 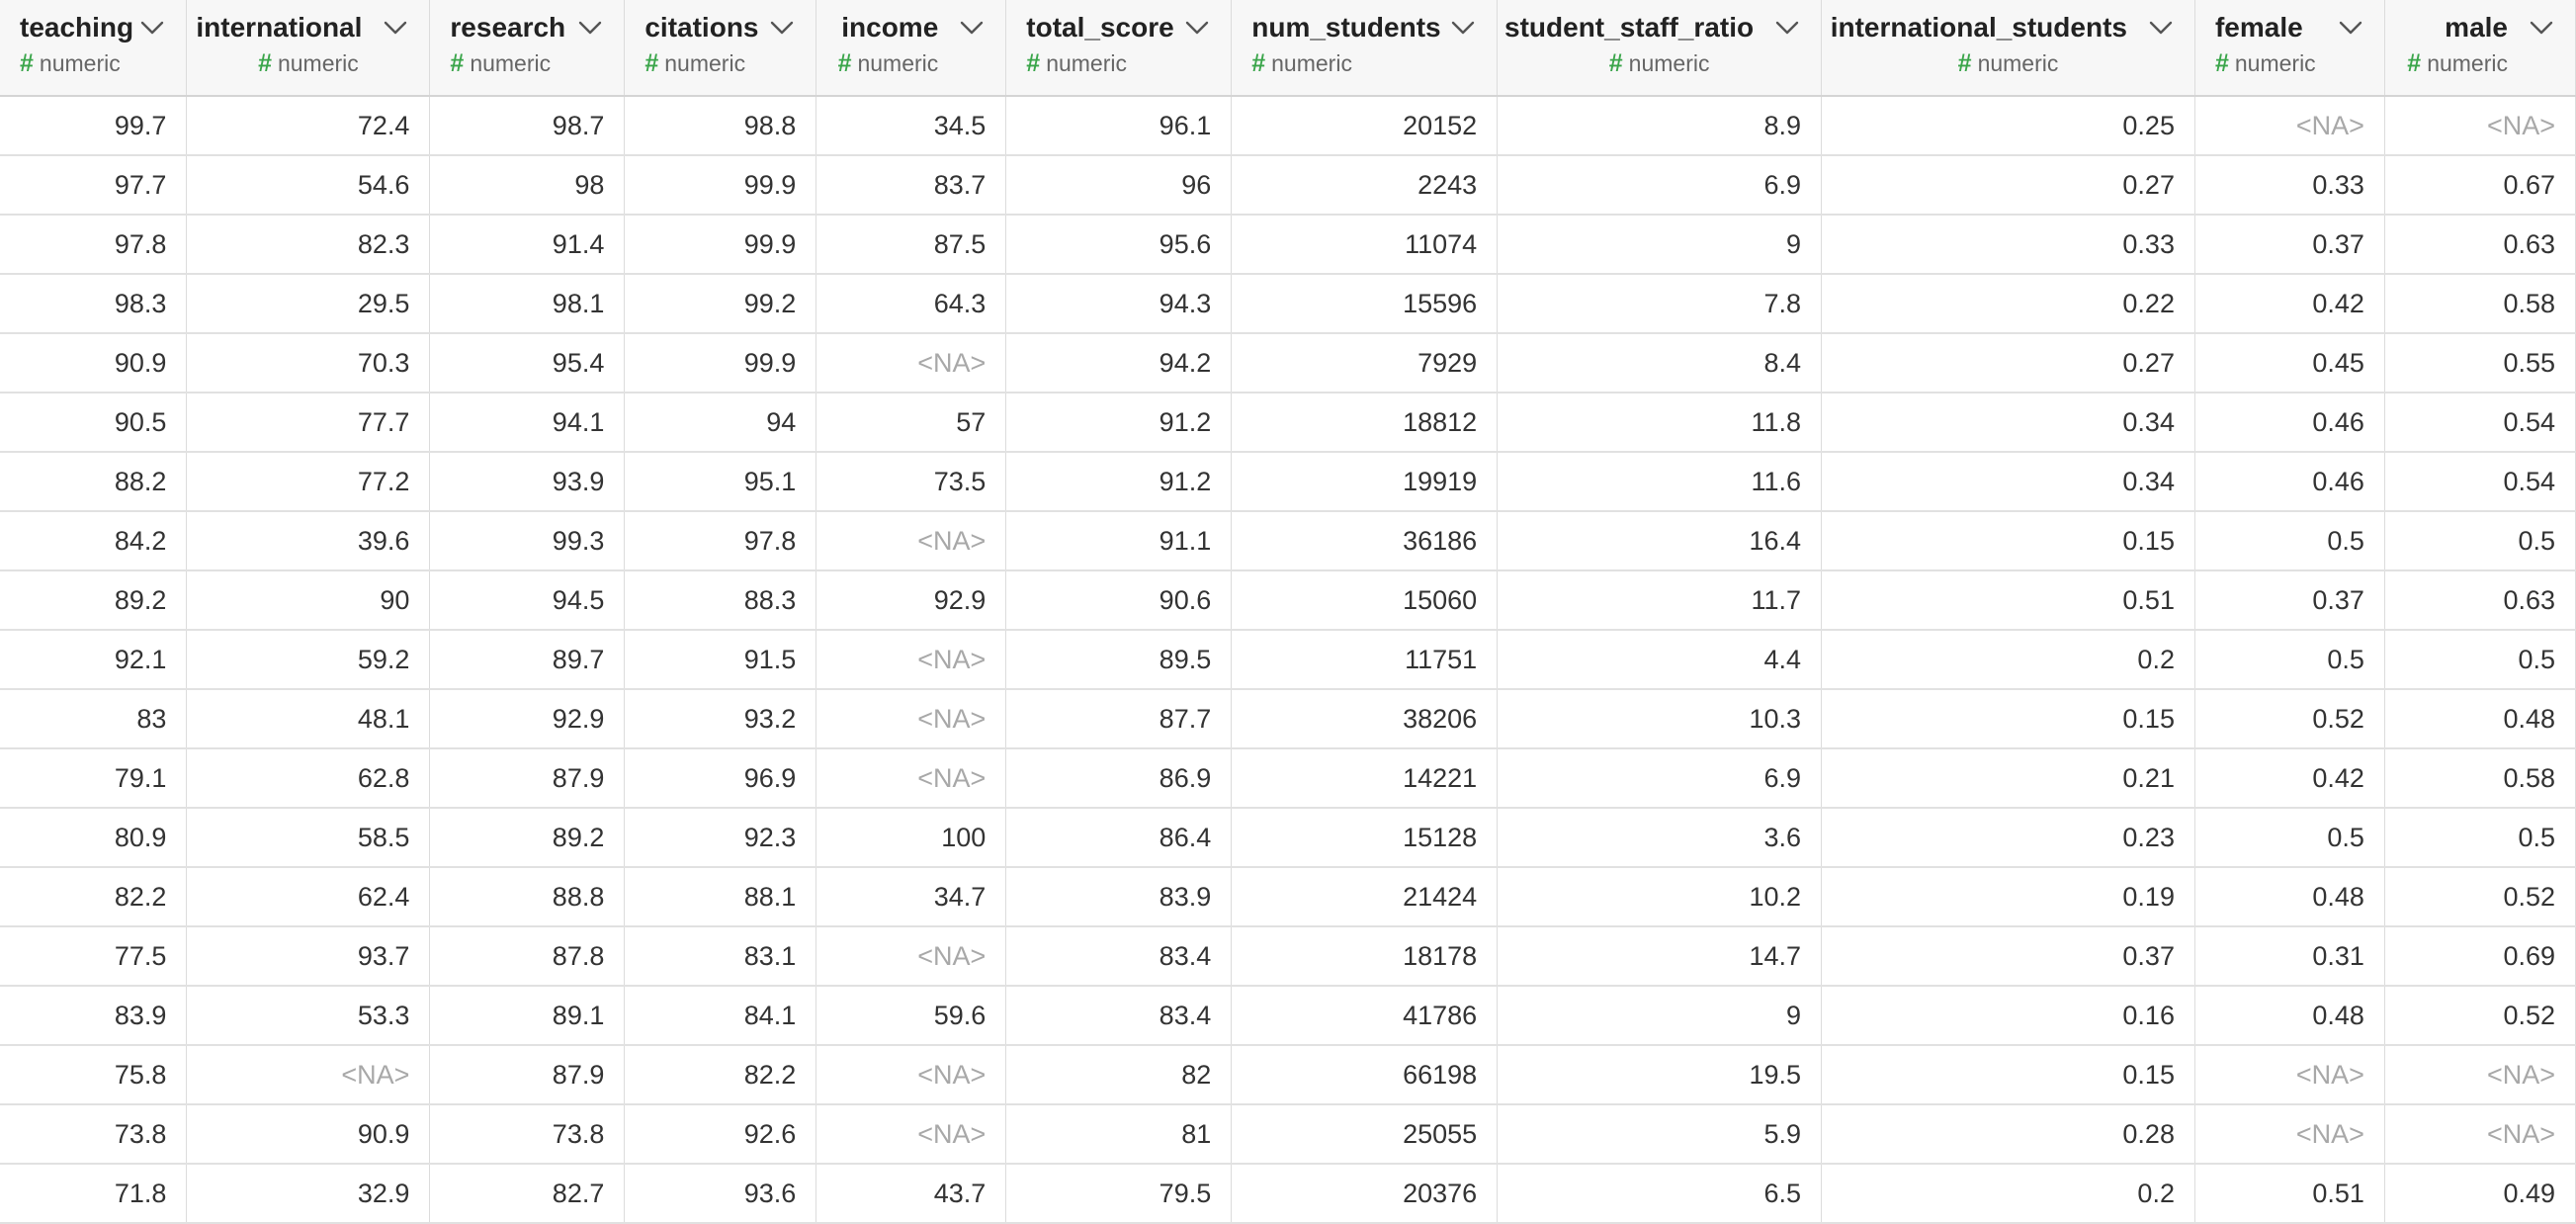 I want to click on cell-international-students: 0.34, so click(x=2008, y=482).